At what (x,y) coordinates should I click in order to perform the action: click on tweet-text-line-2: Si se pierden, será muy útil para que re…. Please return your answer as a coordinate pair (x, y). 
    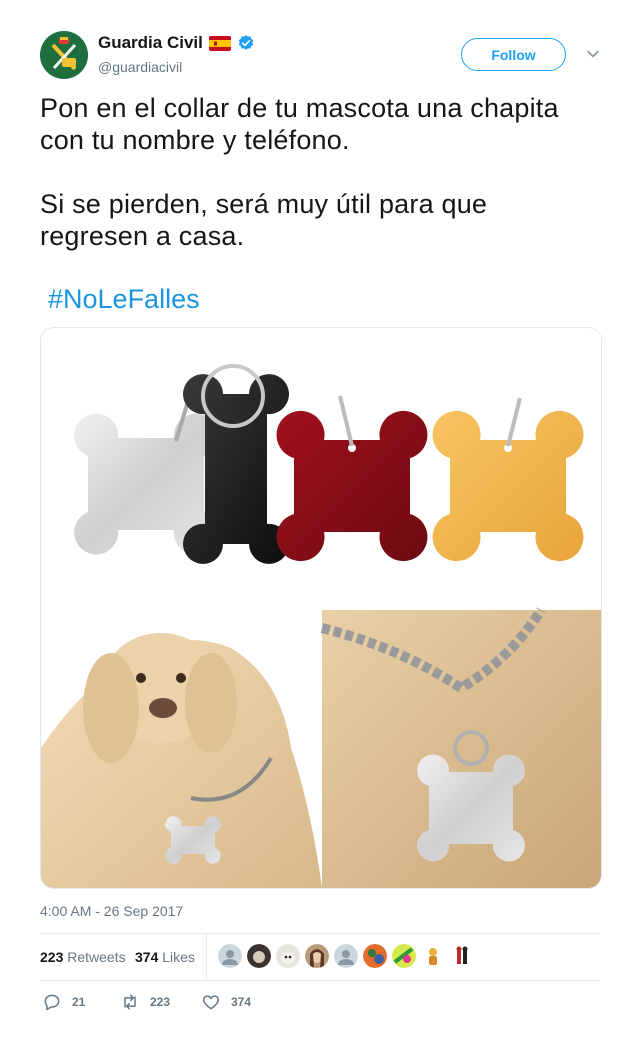
    Looking at the image, I should click on (264, 220).